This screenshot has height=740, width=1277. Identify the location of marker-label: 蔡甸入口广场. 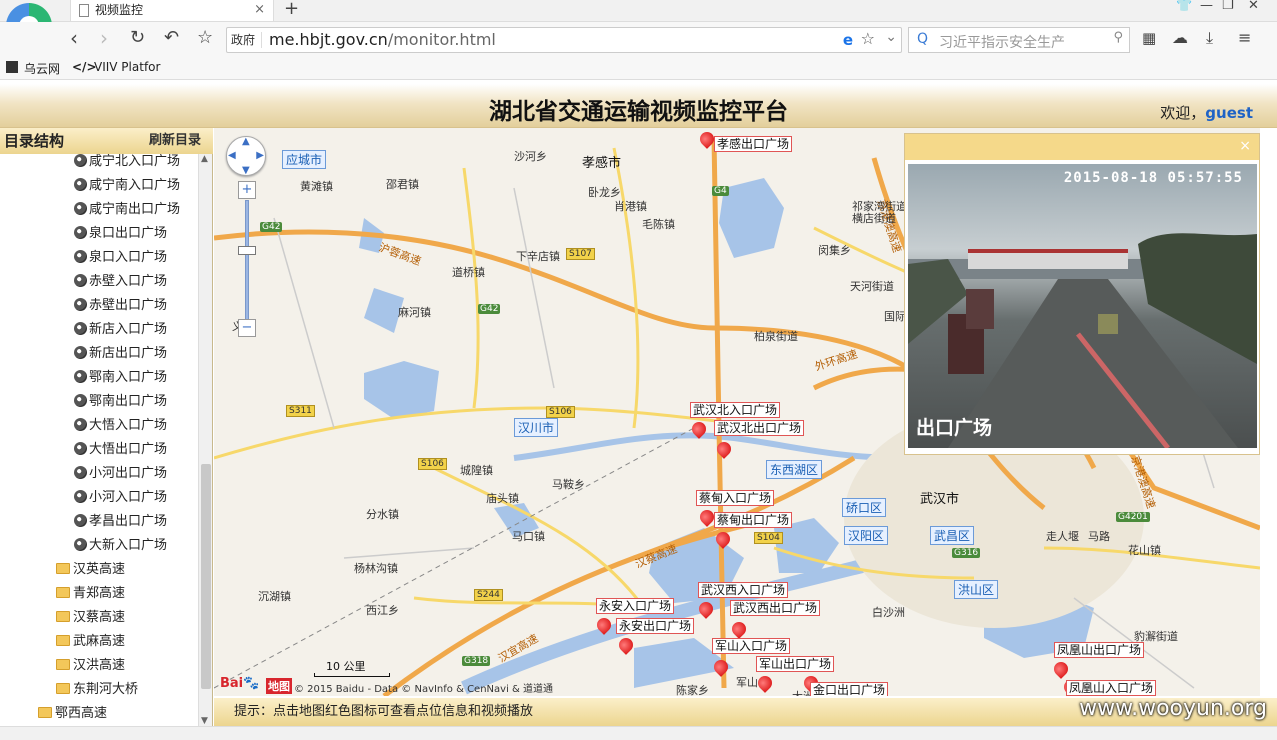
(735, 498).